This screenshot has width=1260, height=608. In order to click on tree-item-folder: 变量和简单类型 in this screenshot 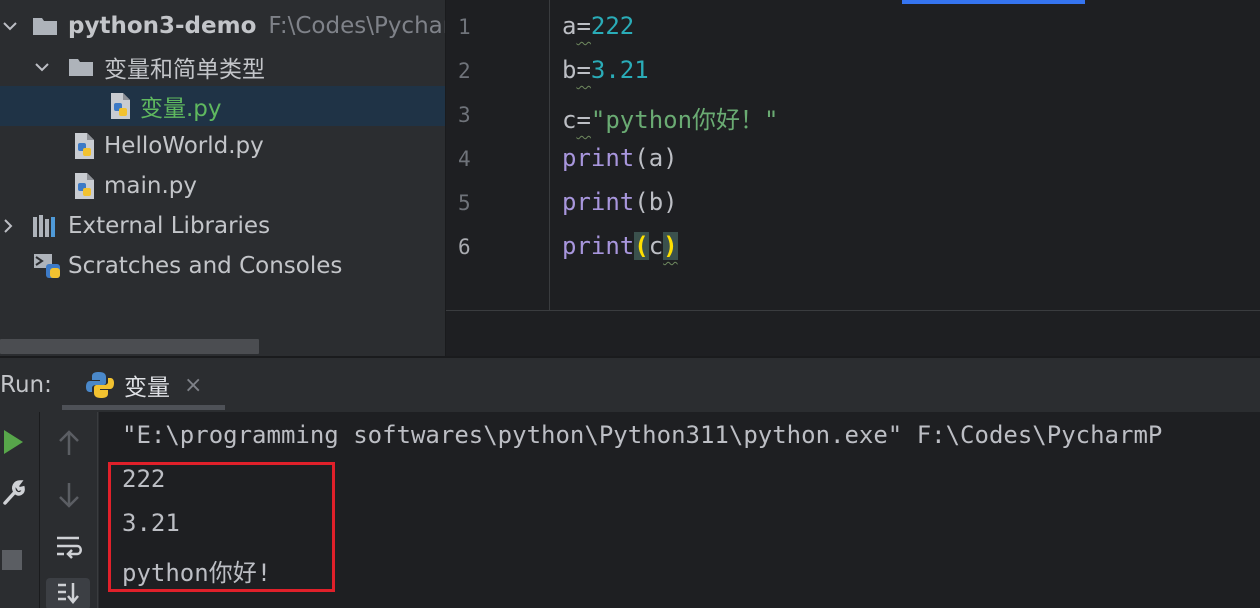, I will do `click(222, 67)`.